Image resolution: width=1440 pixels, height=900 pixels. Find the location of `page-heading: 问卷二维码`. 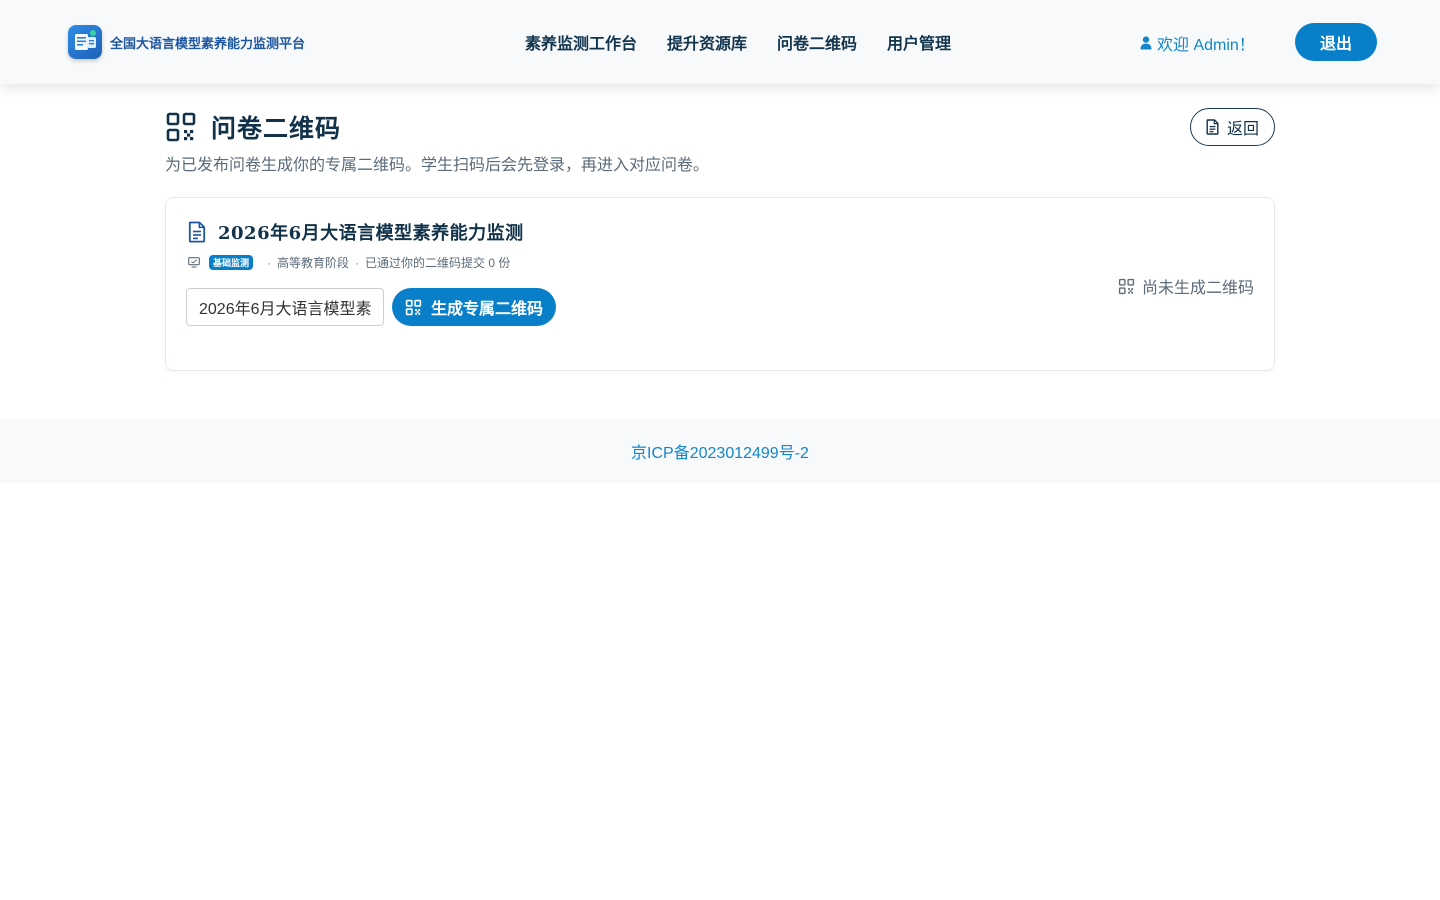

page-heading: 问卷二维码 is located at coordinates (253, 127).